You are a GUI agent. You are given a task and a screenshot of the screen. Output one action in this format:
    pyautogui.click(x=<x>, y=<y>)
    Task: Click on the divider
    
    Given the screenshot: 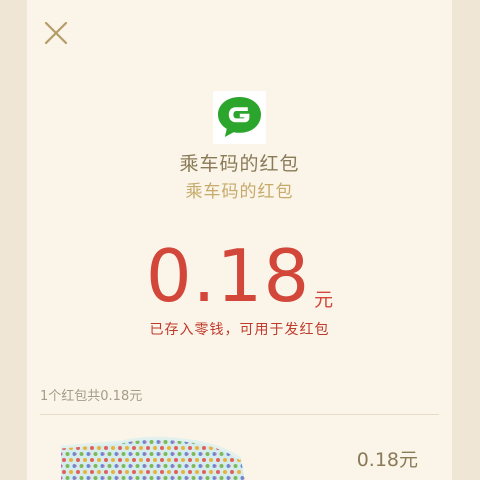 What is the action you would take?
    pyautogui.click(x=239, y=414)
    